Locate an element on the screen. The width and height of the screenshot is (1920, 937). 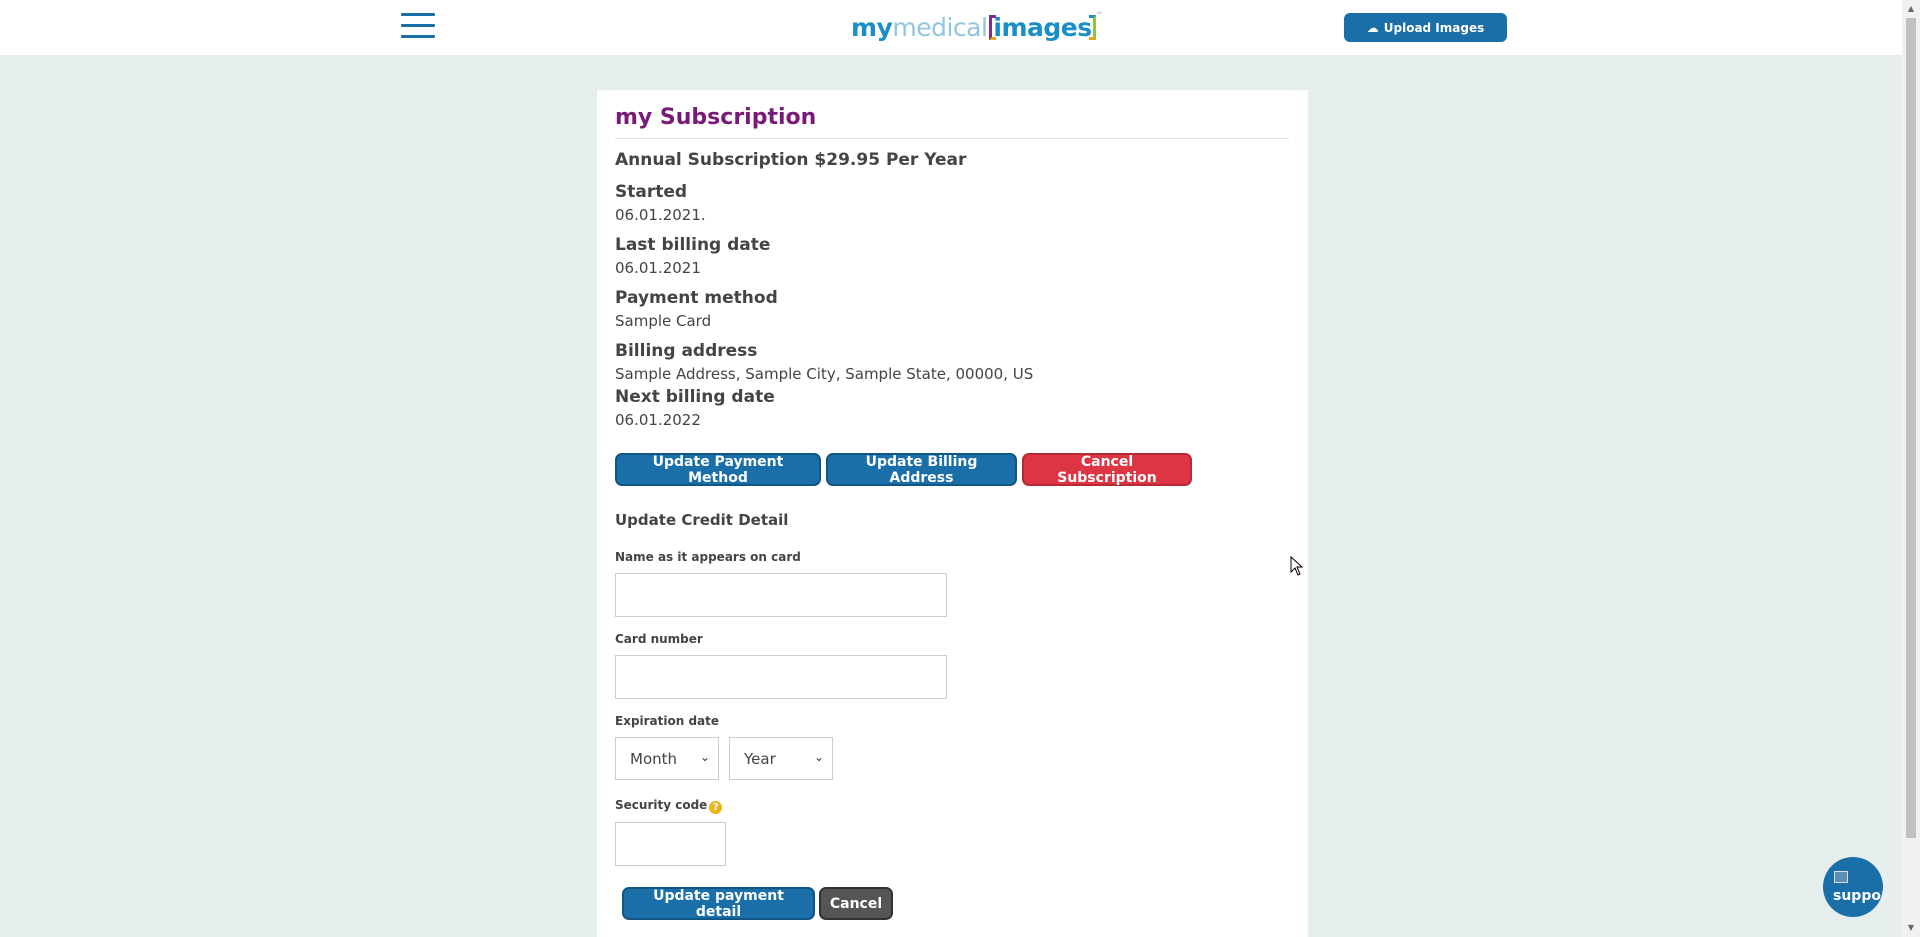
last-billing-value: 06.01.2021 is located at coordinates (658, 268).